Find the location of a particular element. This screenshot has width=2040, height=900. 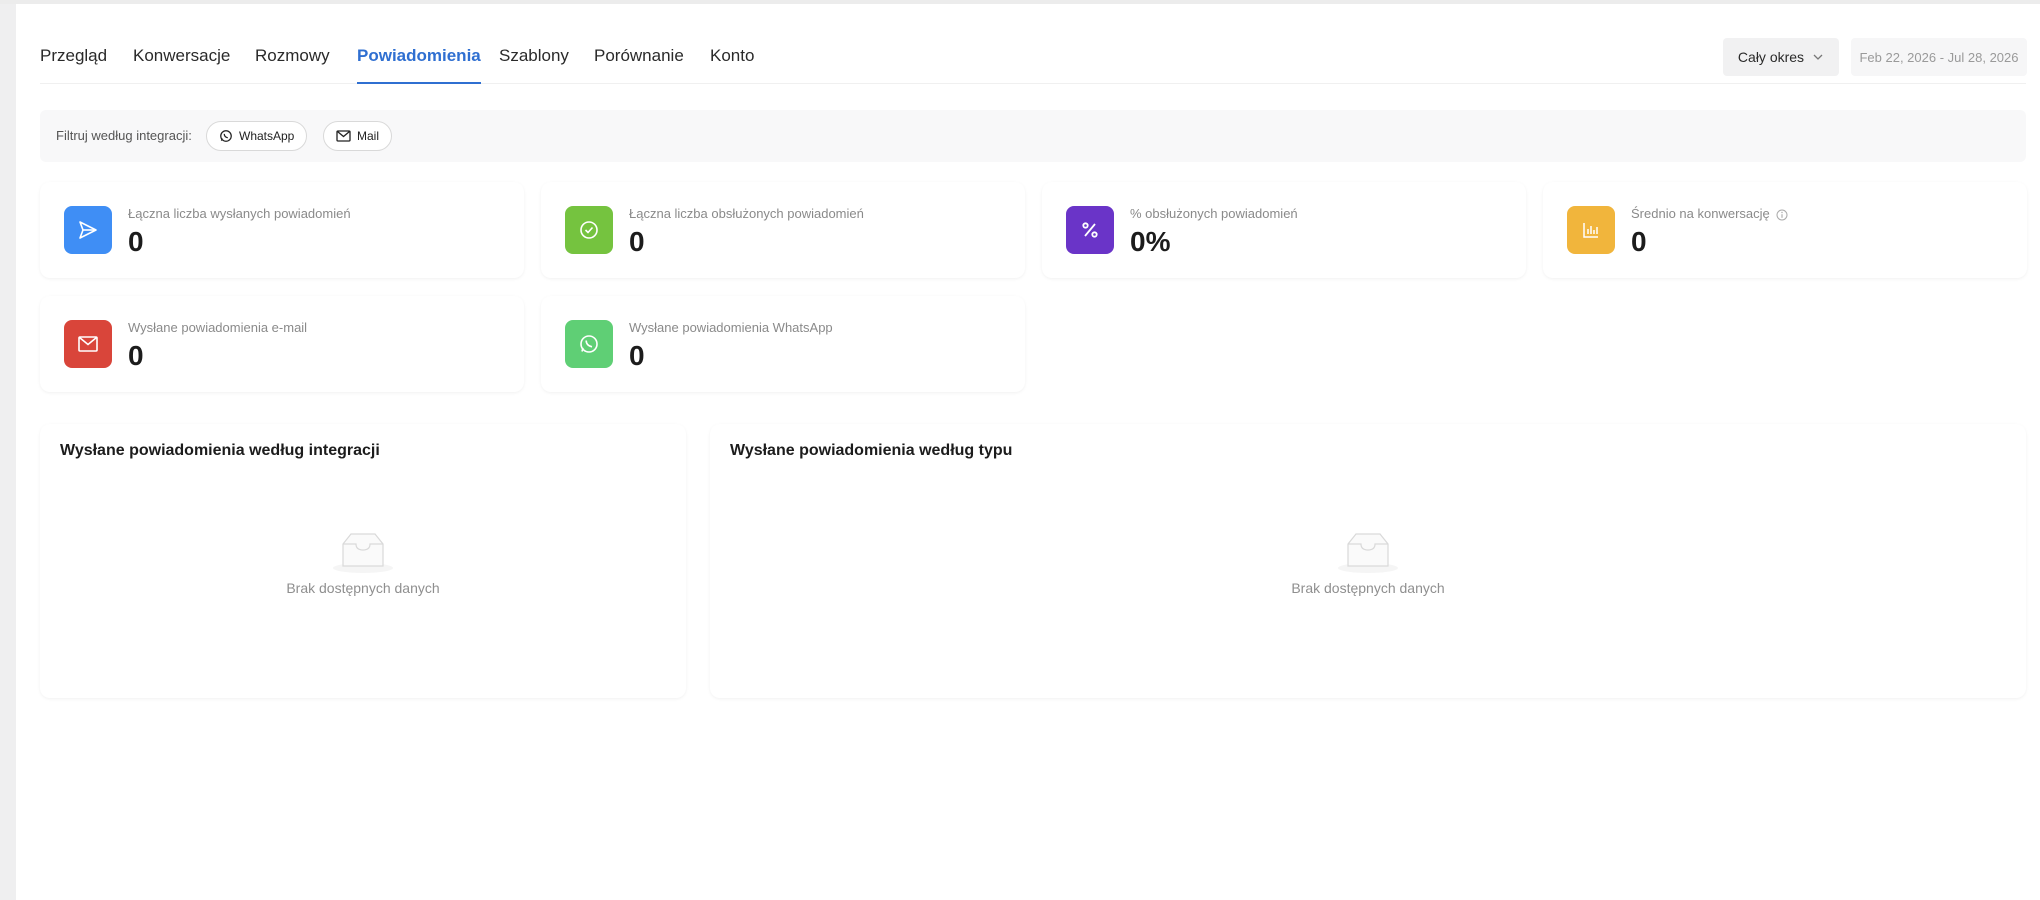

bar-chart-icon is located at coordinates (1590, 230).